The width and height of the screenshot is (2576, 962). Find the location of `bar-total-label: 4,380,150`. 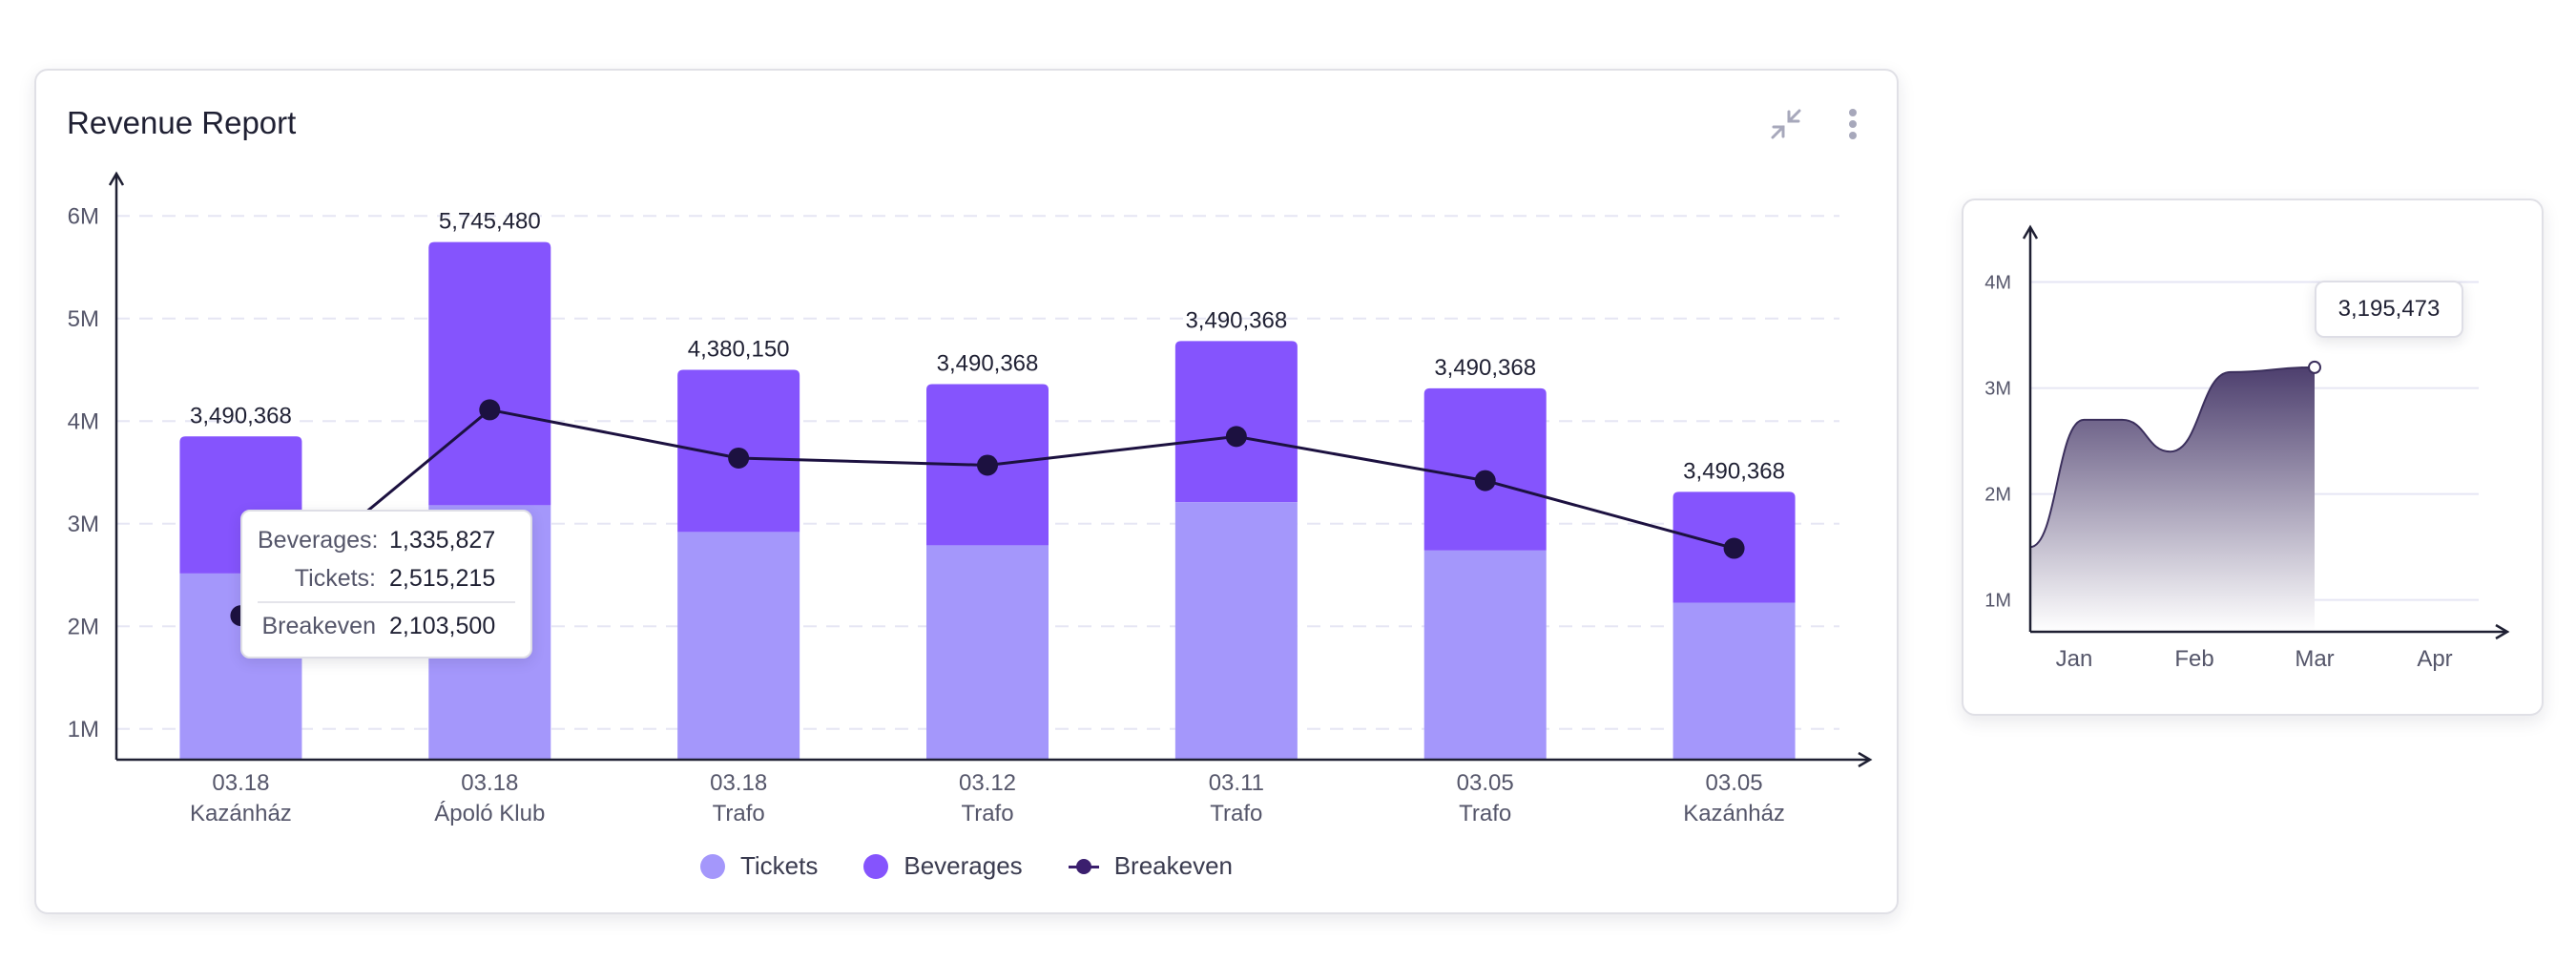

bar-total-label: 4,380,150 is located at coordinates (739, 350).